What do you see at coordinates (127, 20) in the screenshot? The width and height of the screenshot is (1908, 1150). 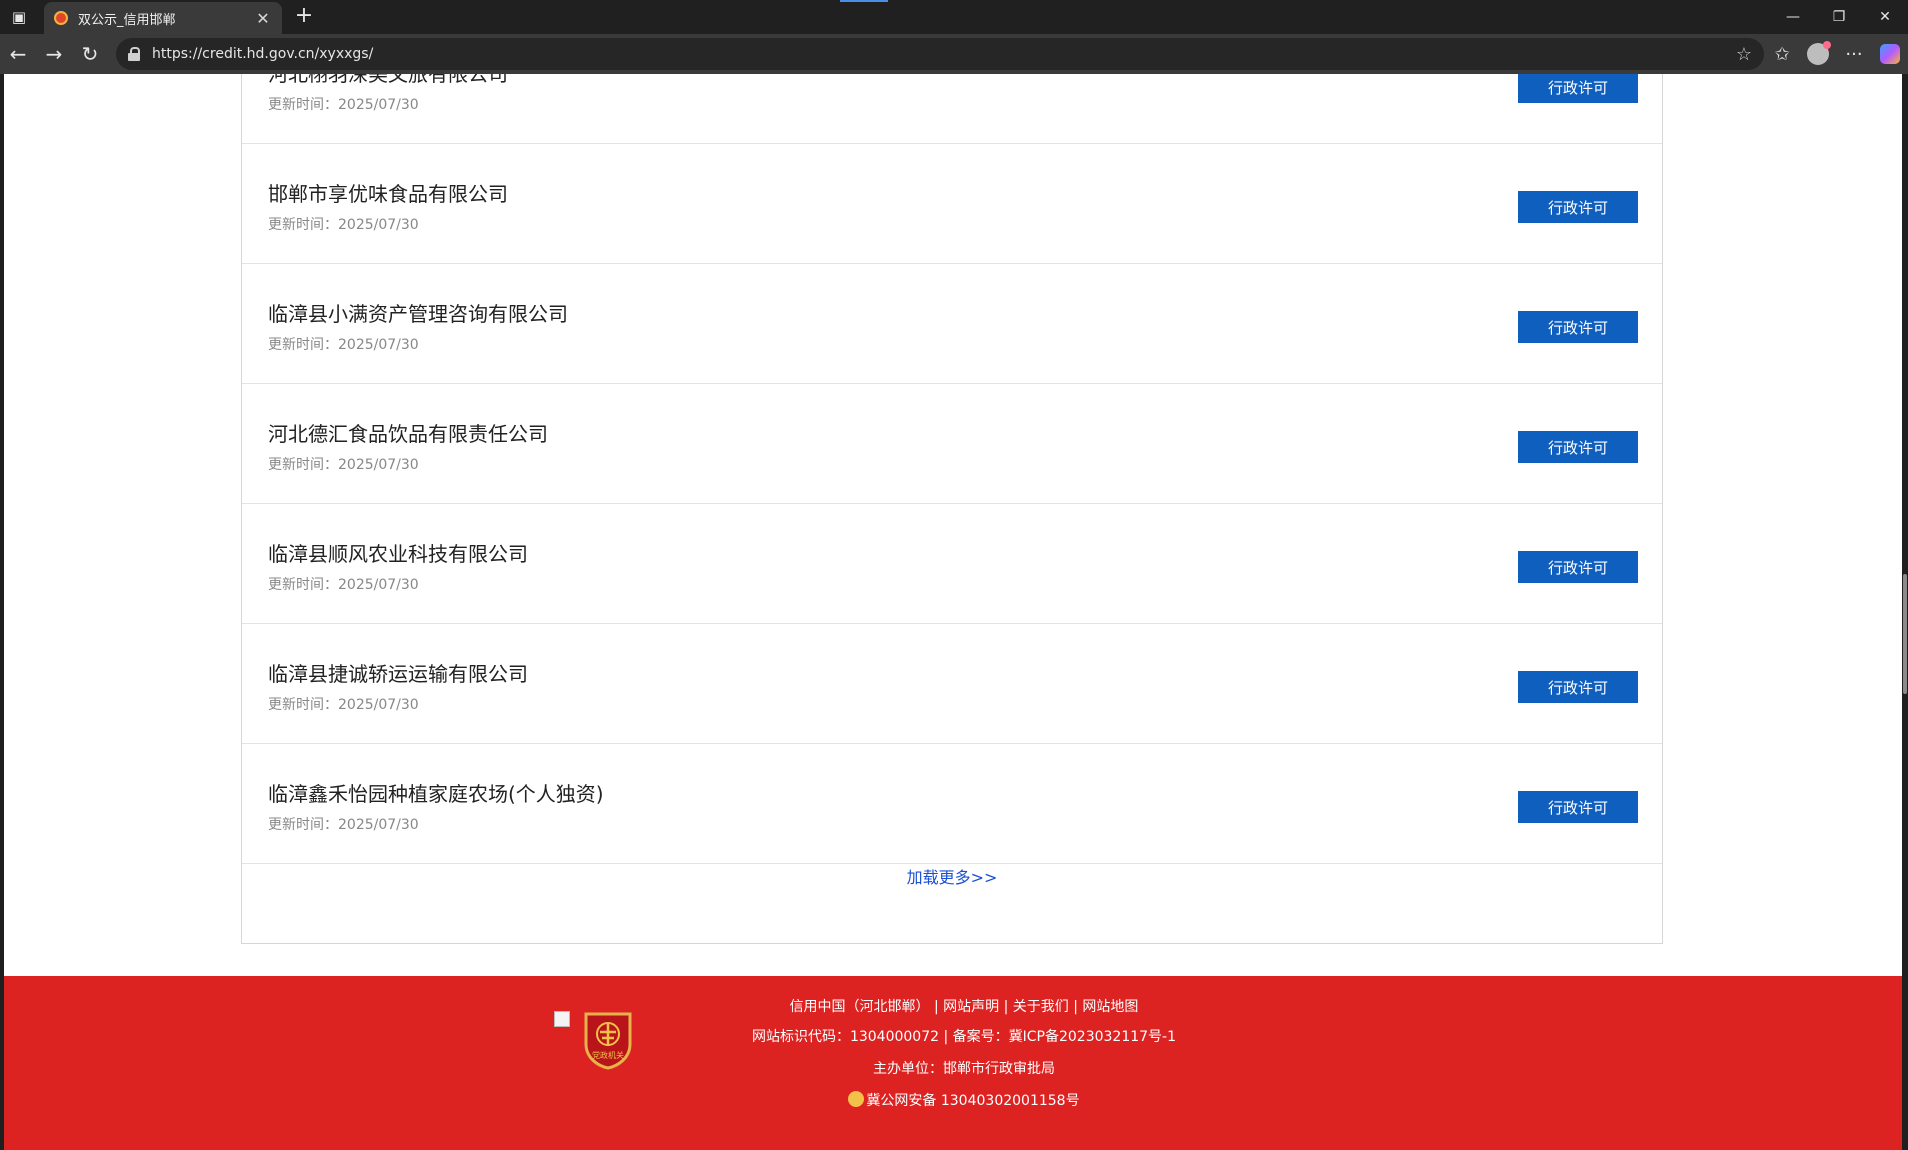 I see `tab-title: 双公示_信用邯郸` at bounding box center [127, 20].